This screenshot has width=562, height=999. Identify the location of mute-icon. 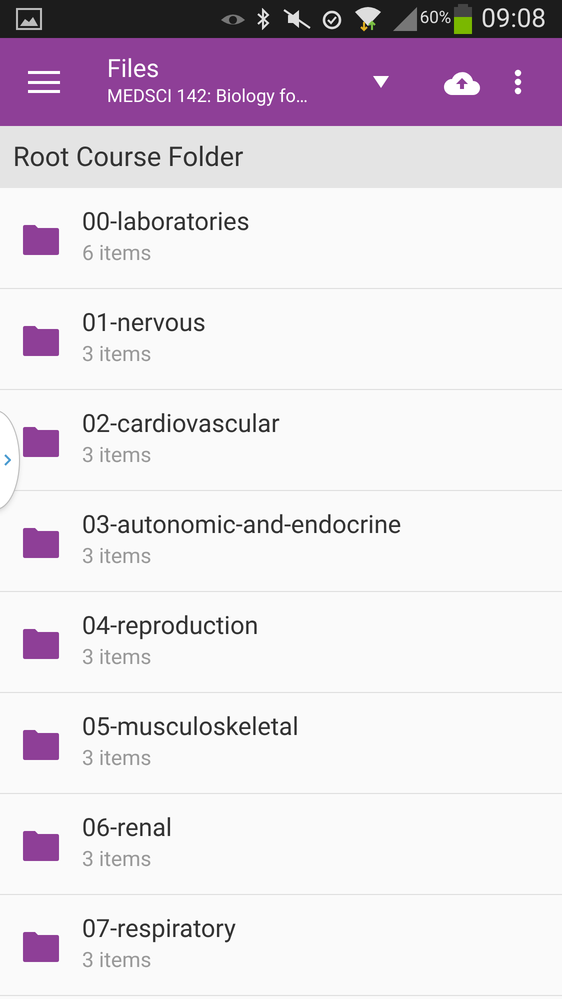
(297, 19).